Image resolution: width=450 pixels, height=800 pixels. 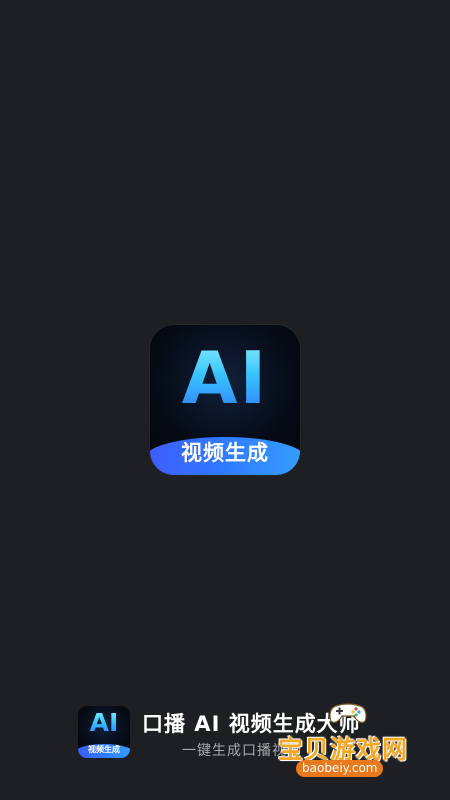 I want to click on brand-logo-icon: AI 视频生成, so click(x=104, y=732).